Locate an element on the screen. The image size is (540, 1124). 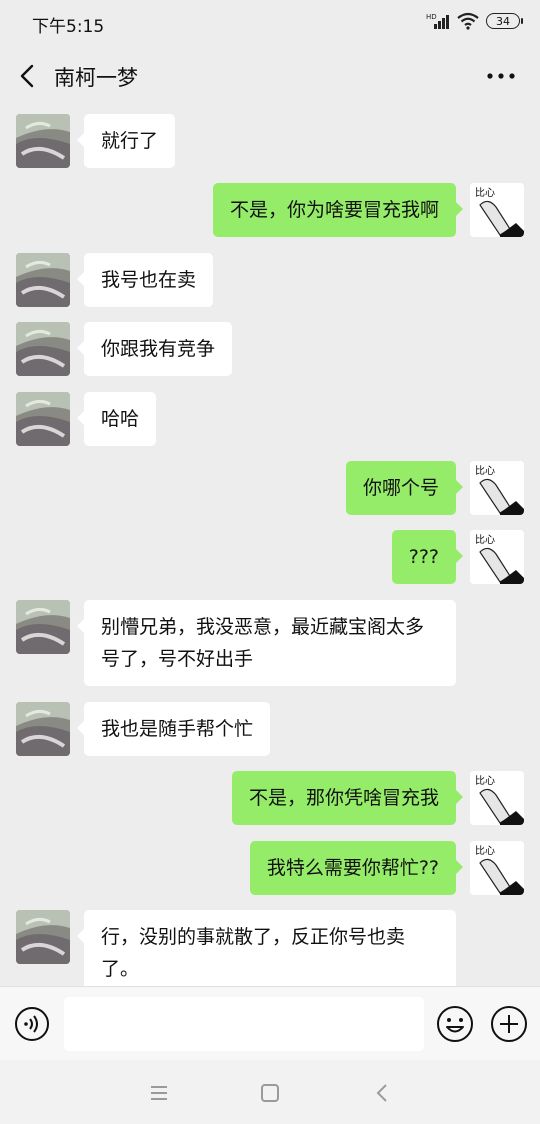
system-nav-bar is located at coordinates (270, 1092).